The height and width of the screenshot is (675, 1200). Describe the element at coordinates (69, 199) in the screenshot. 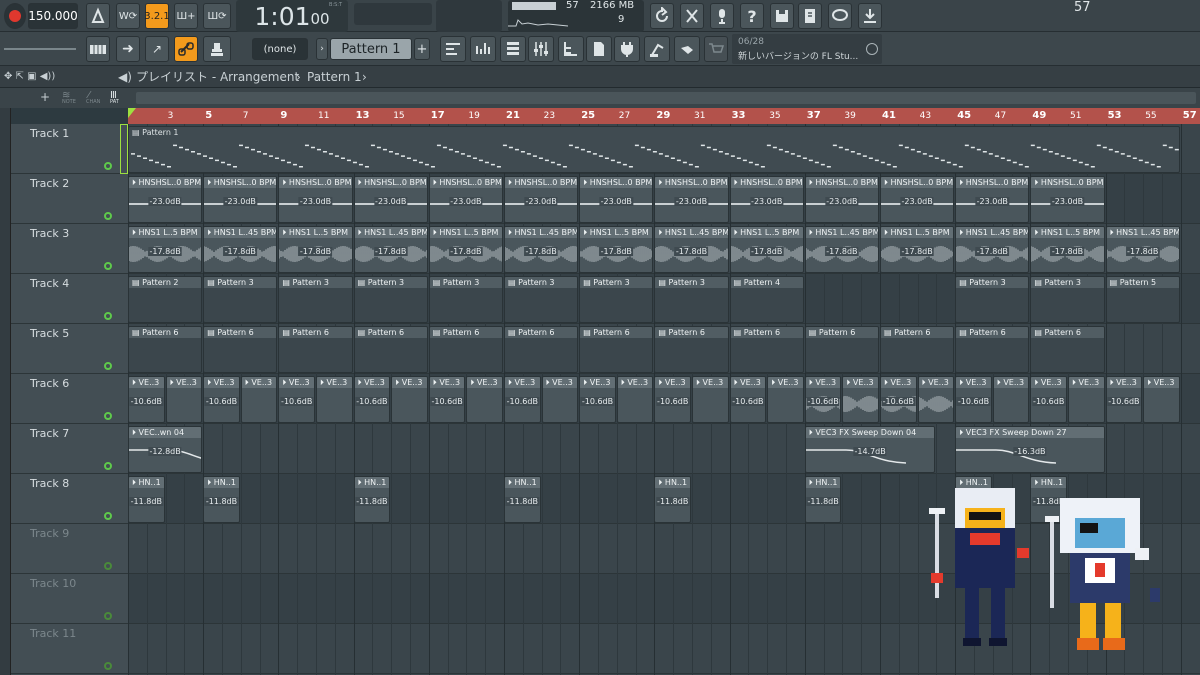

I see `track-header: Track 2` at that location.